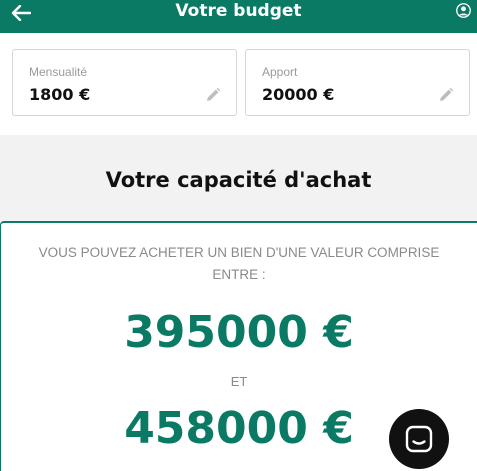 This screenshot has height=471, width=477. I want to click on apport-label: Apport, so click(280, 72).